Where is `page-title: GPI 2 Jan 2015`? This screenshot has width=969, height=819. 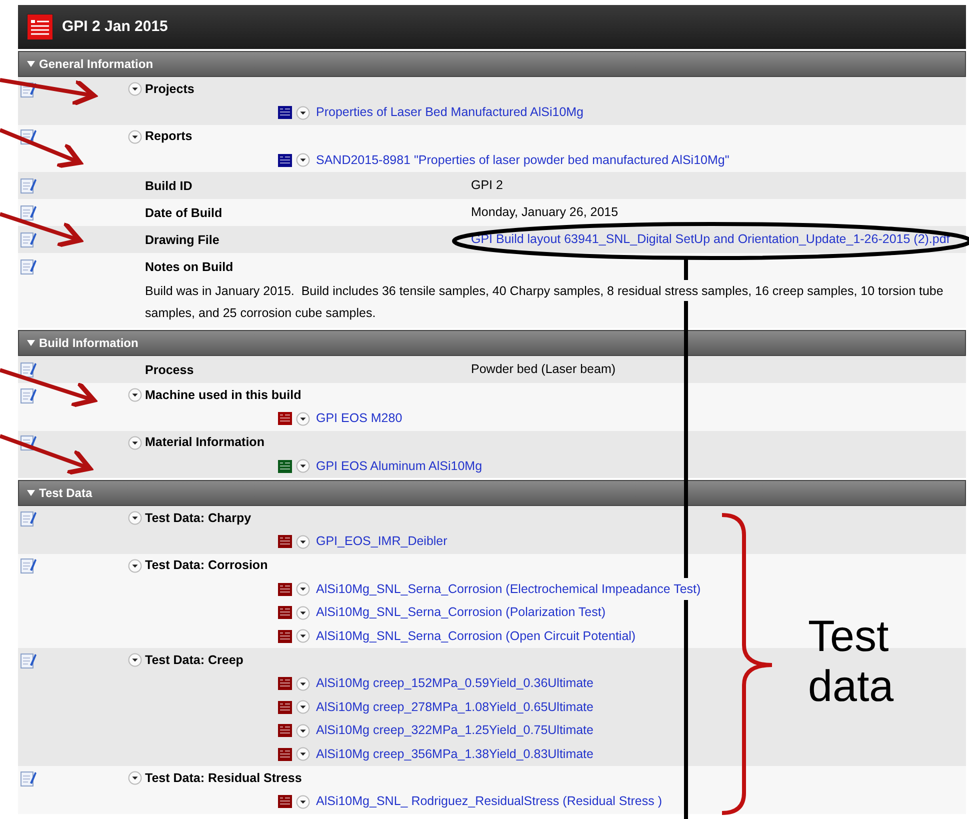 page-title: GPI 2 Jan 2015 is located at coordinates (115, 26).